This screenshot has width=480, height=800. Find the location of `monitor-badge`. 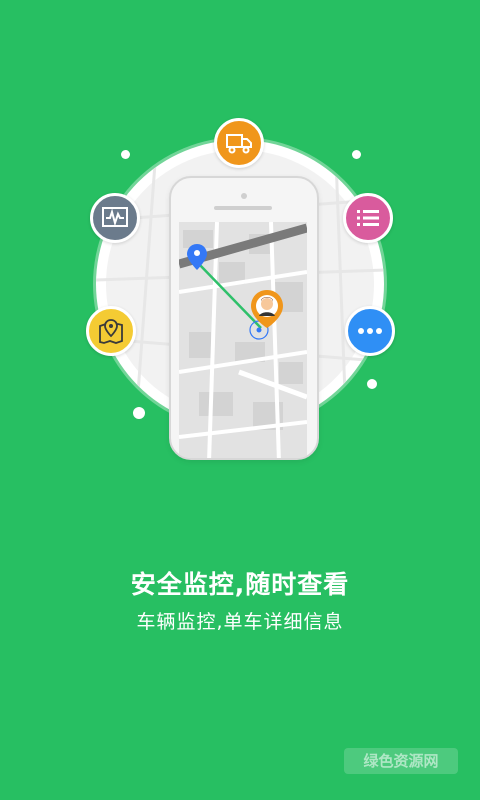

monitor-badge is located at coordinates (115, 218).